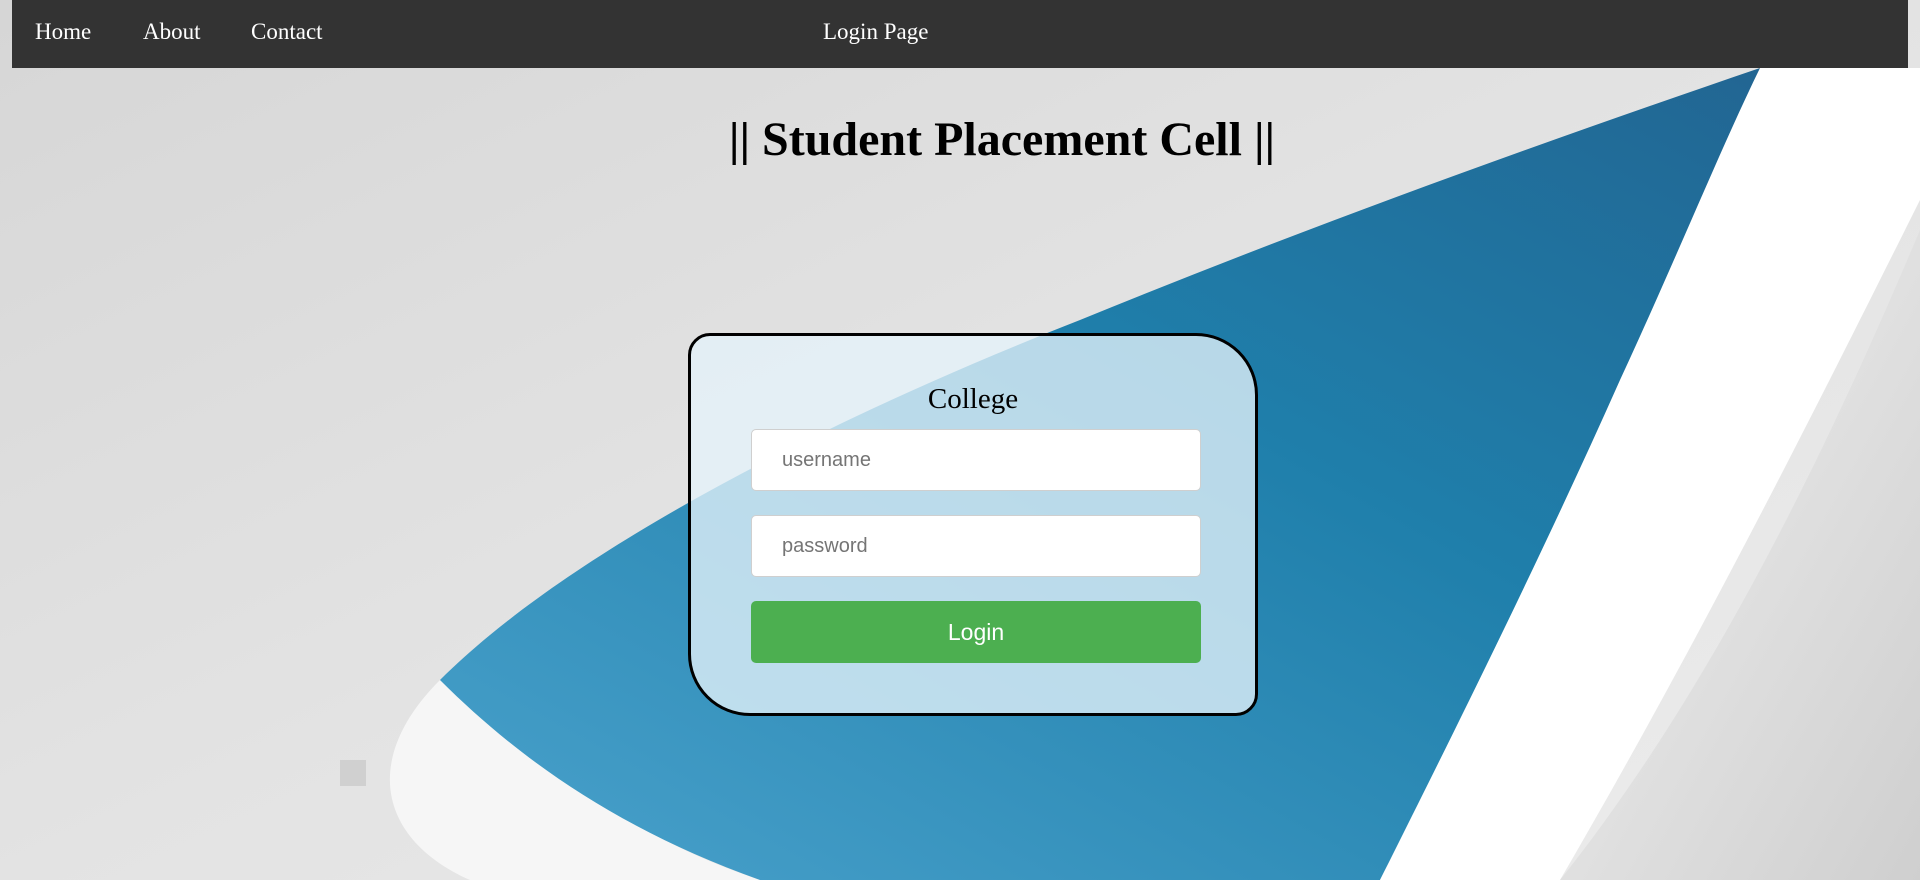  Describe the element at coordinates (976, 546) in the screenshot. I see `password-input` at that location.